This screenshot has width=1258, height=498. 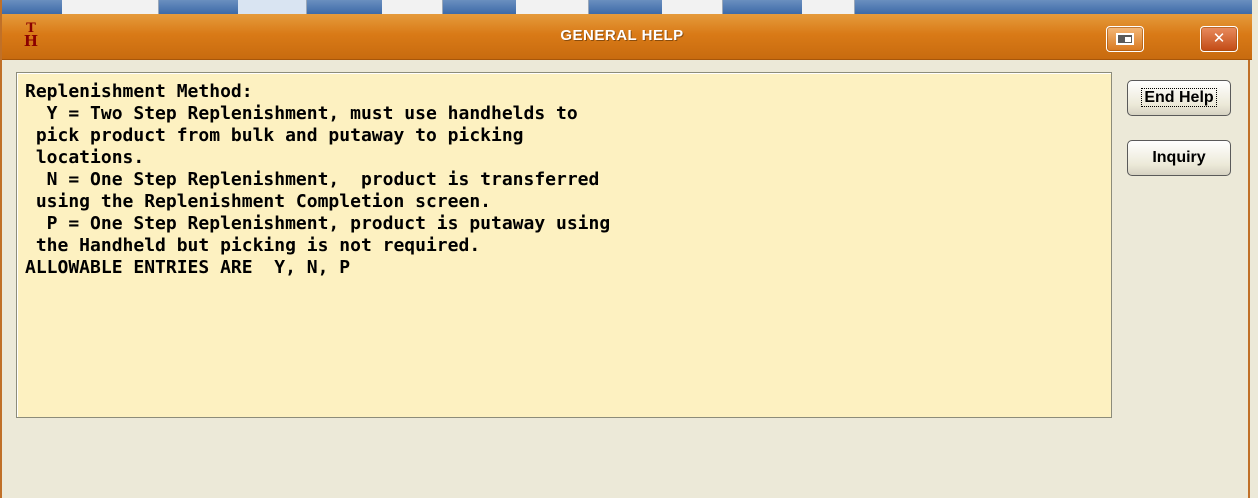 I want to click on restore-icon, so click(x=1125, y=39).